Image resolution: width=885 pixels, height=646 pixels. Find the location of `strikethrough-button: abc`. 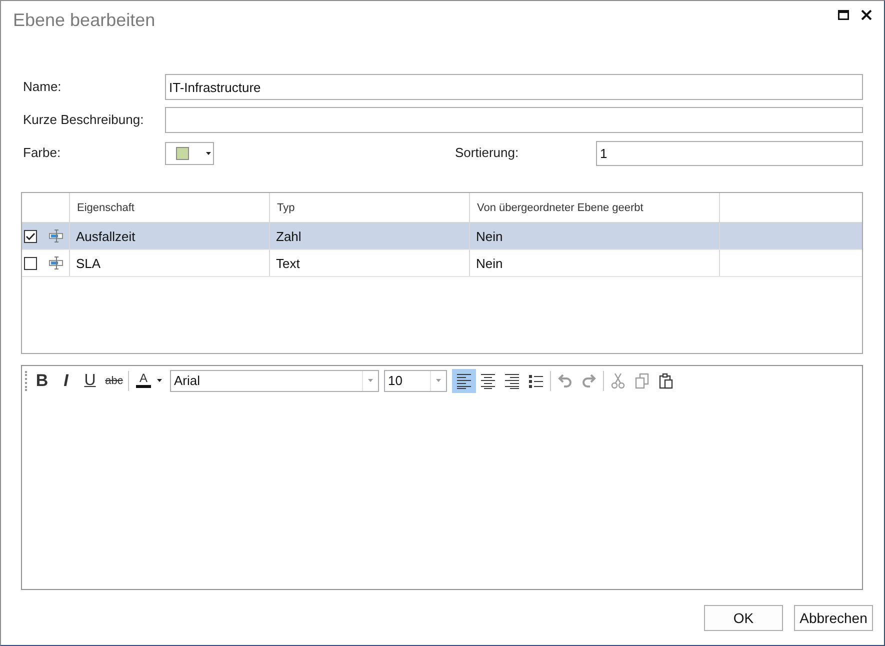

strikethrough-button: abc is located at coordinates (114, 380).